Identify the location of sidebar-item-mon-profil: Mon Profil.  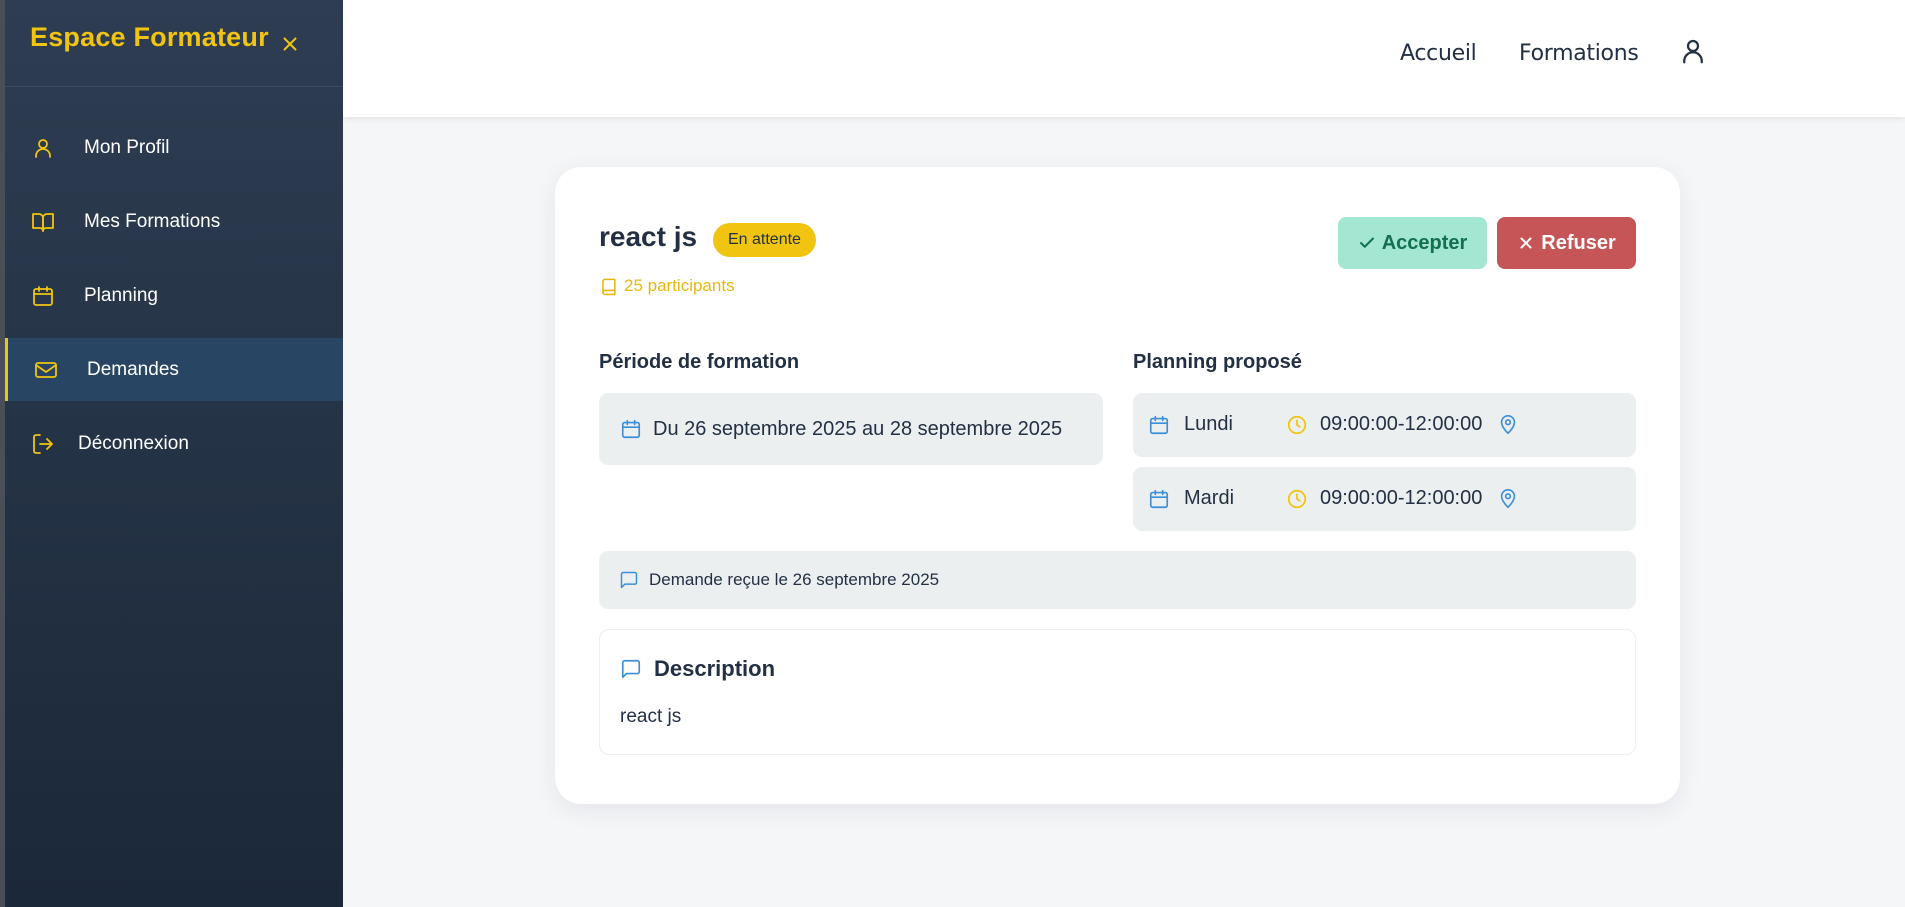
(174, 147).